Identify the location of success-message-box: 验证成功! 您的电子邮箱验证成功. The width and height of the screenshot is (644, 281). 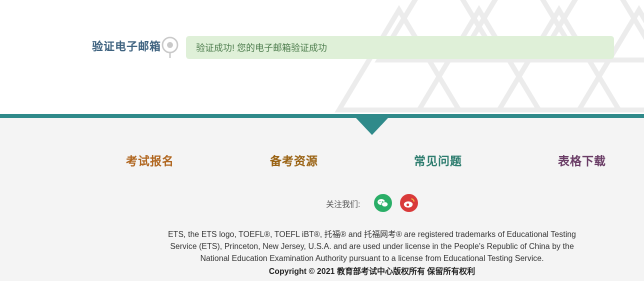
(400, 47).